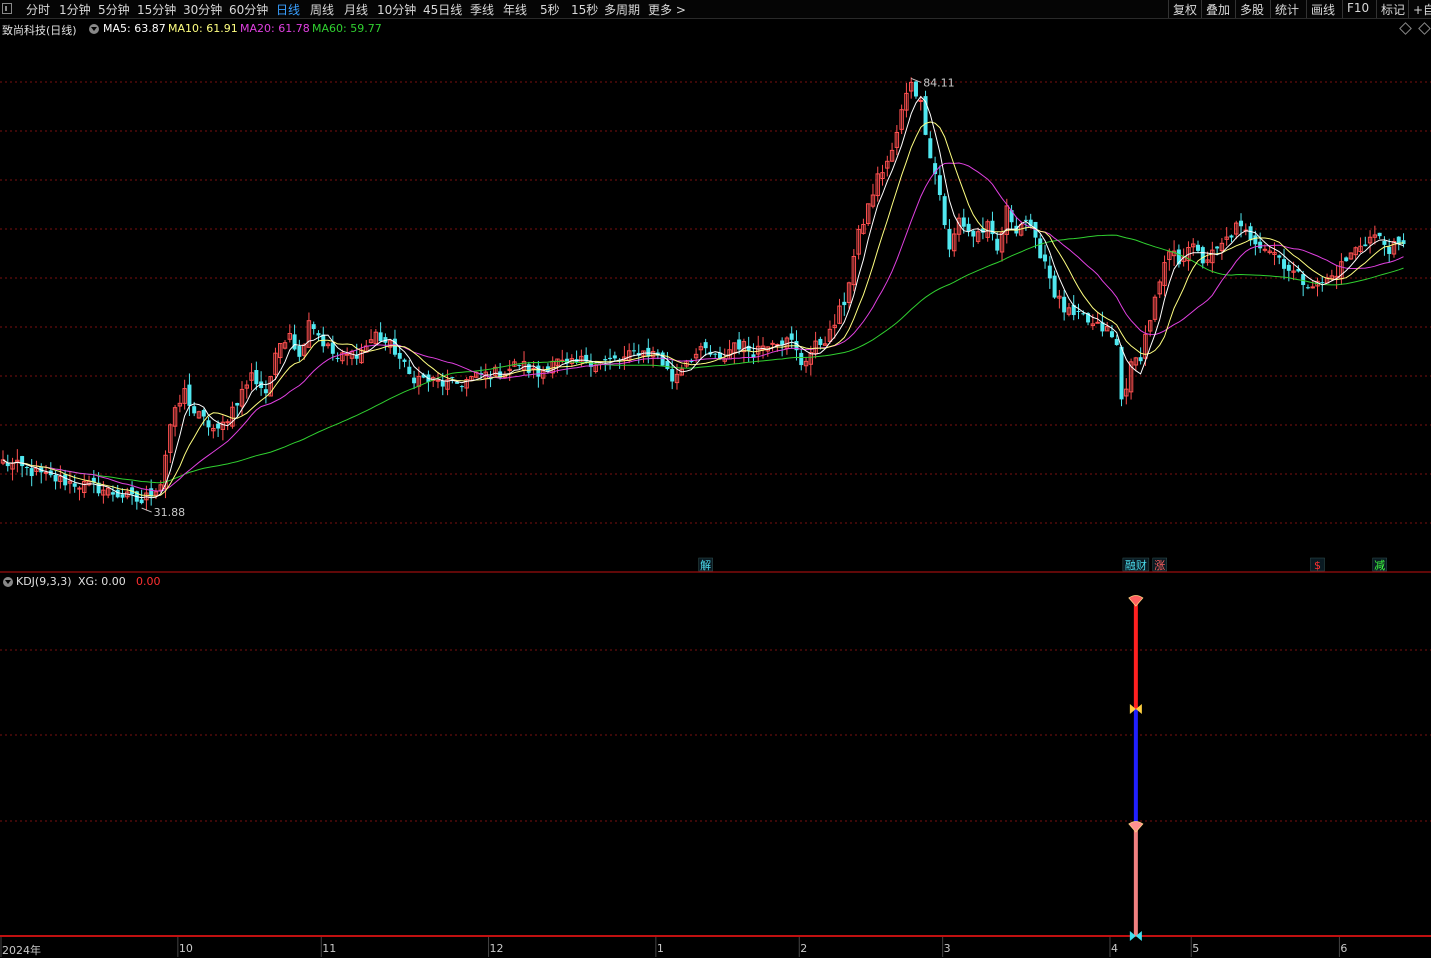  Describe the element at coordinates (947, 948) in the screenshot. I see `x-axis-month-label: 3` at that location.